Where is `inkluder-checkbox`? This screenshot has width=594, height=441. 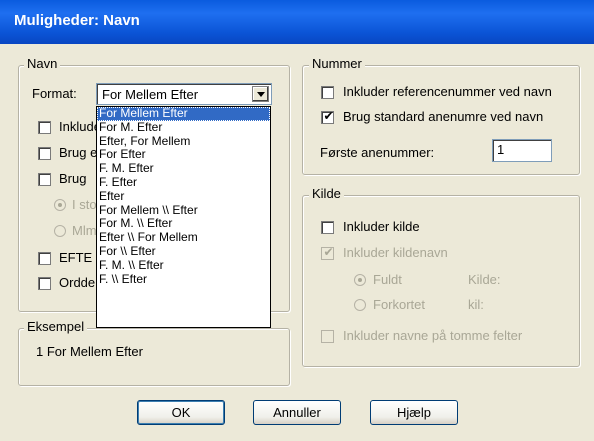 inkluder-checkbox is located at coordinates (44, 127).